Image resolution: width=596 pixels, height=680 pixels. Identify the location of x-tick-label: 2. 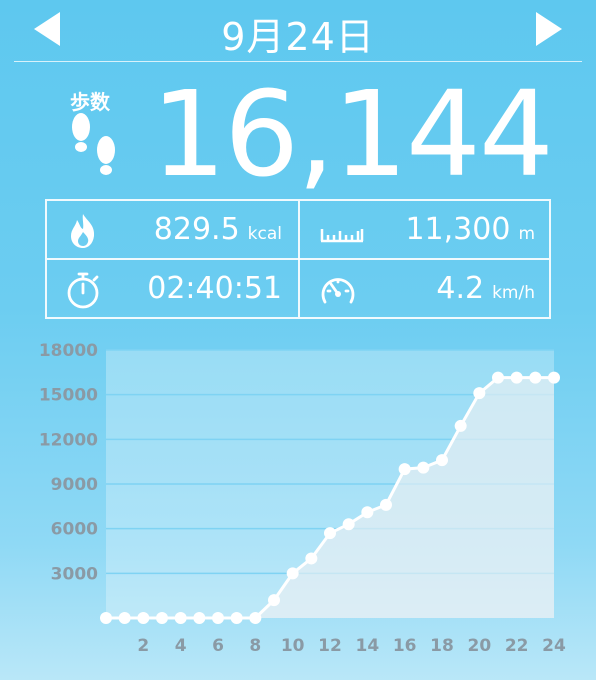
(143, 646).